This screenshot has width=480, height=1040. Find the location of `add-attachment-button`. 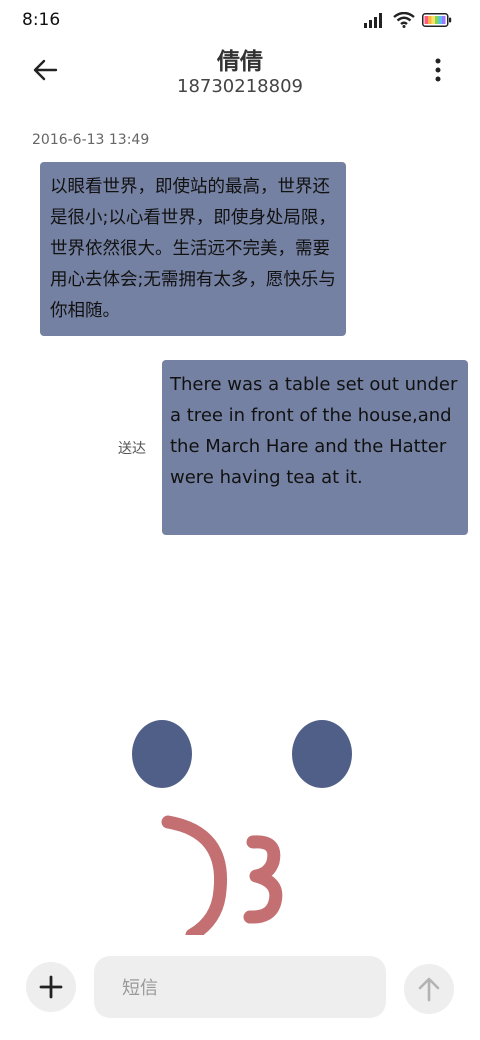

add-attachment-button is located at coordinates (51, 987).